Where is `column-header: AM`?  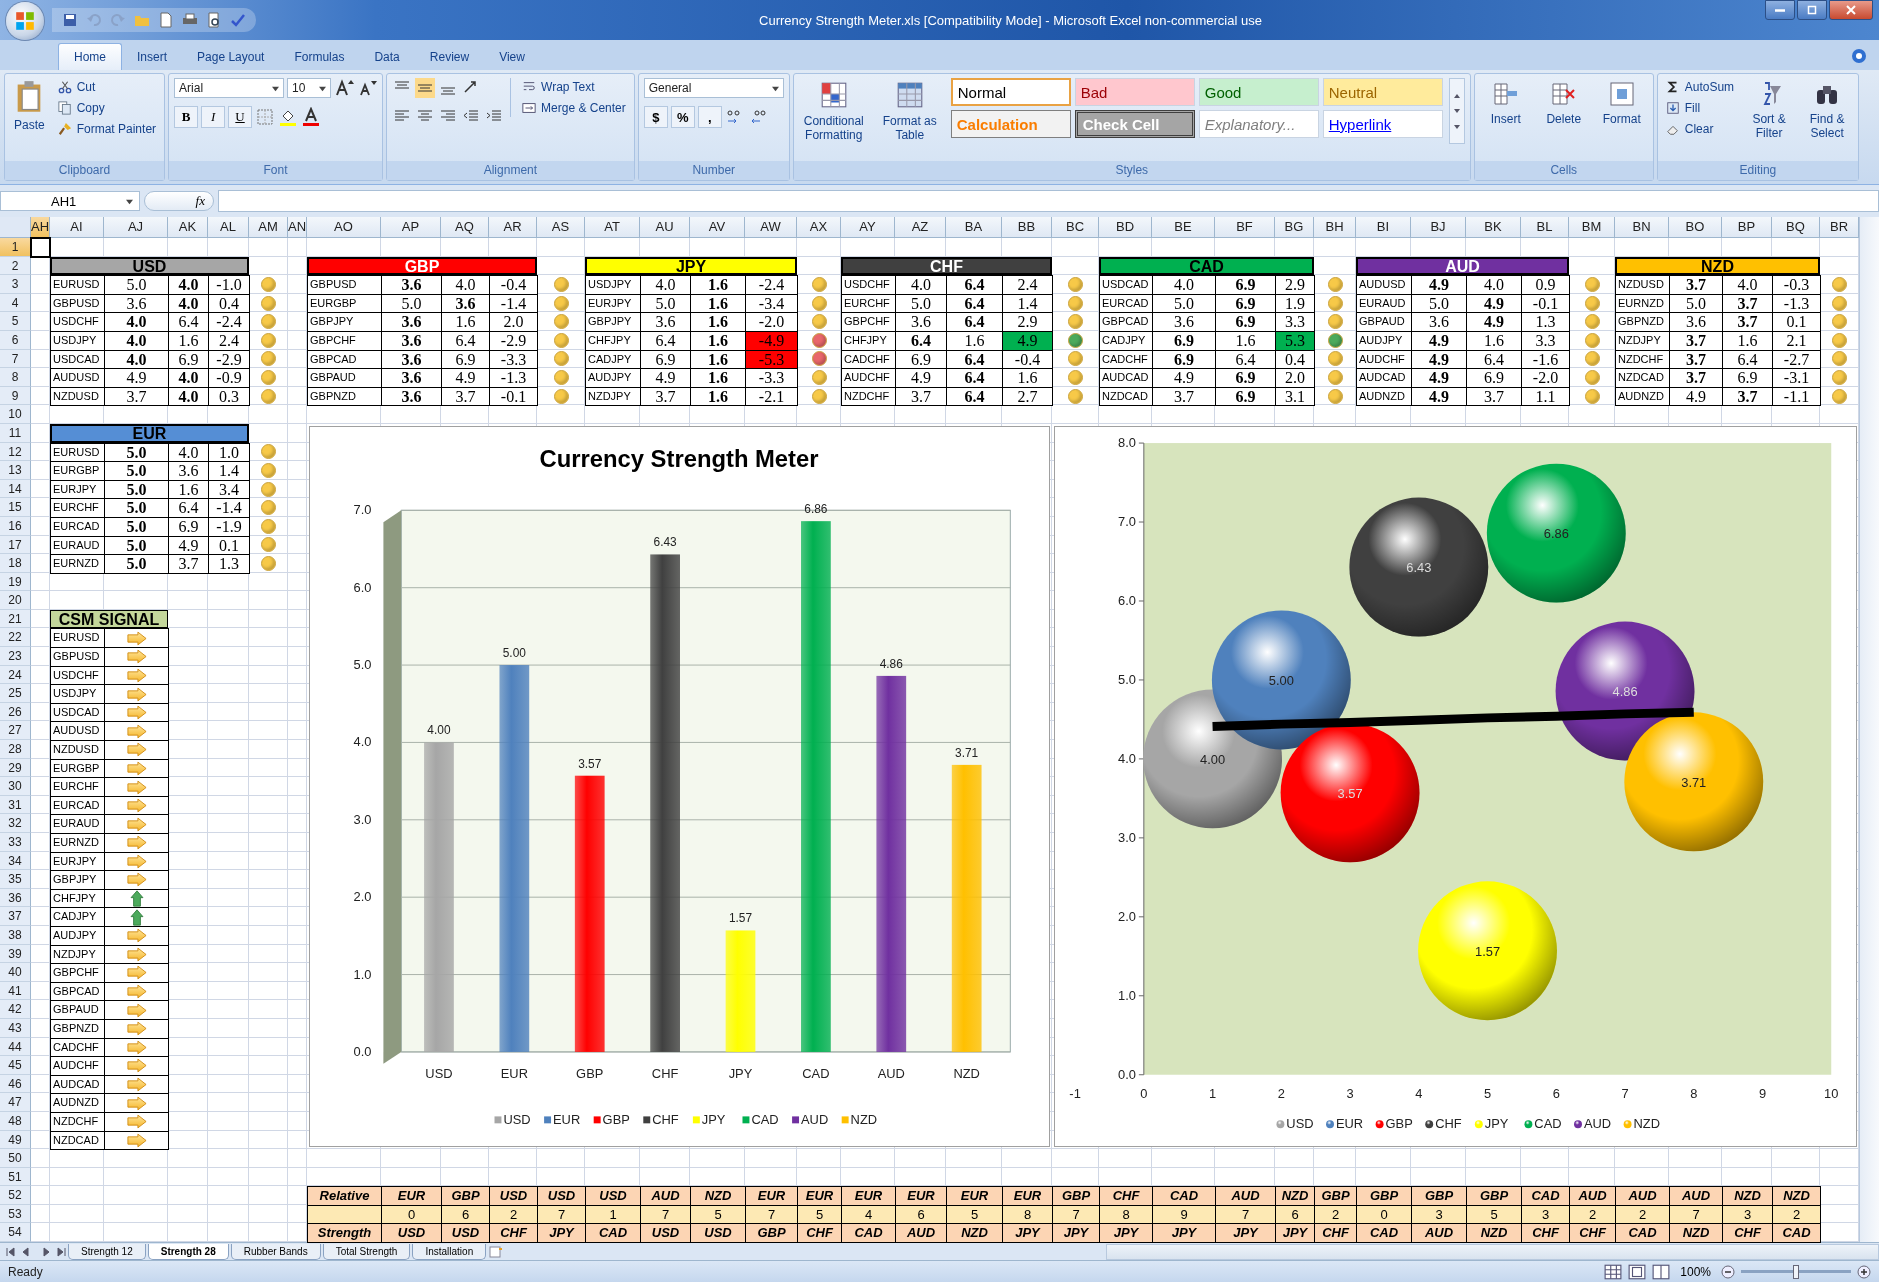
column-header: AM is located at coordinates (268, 227).